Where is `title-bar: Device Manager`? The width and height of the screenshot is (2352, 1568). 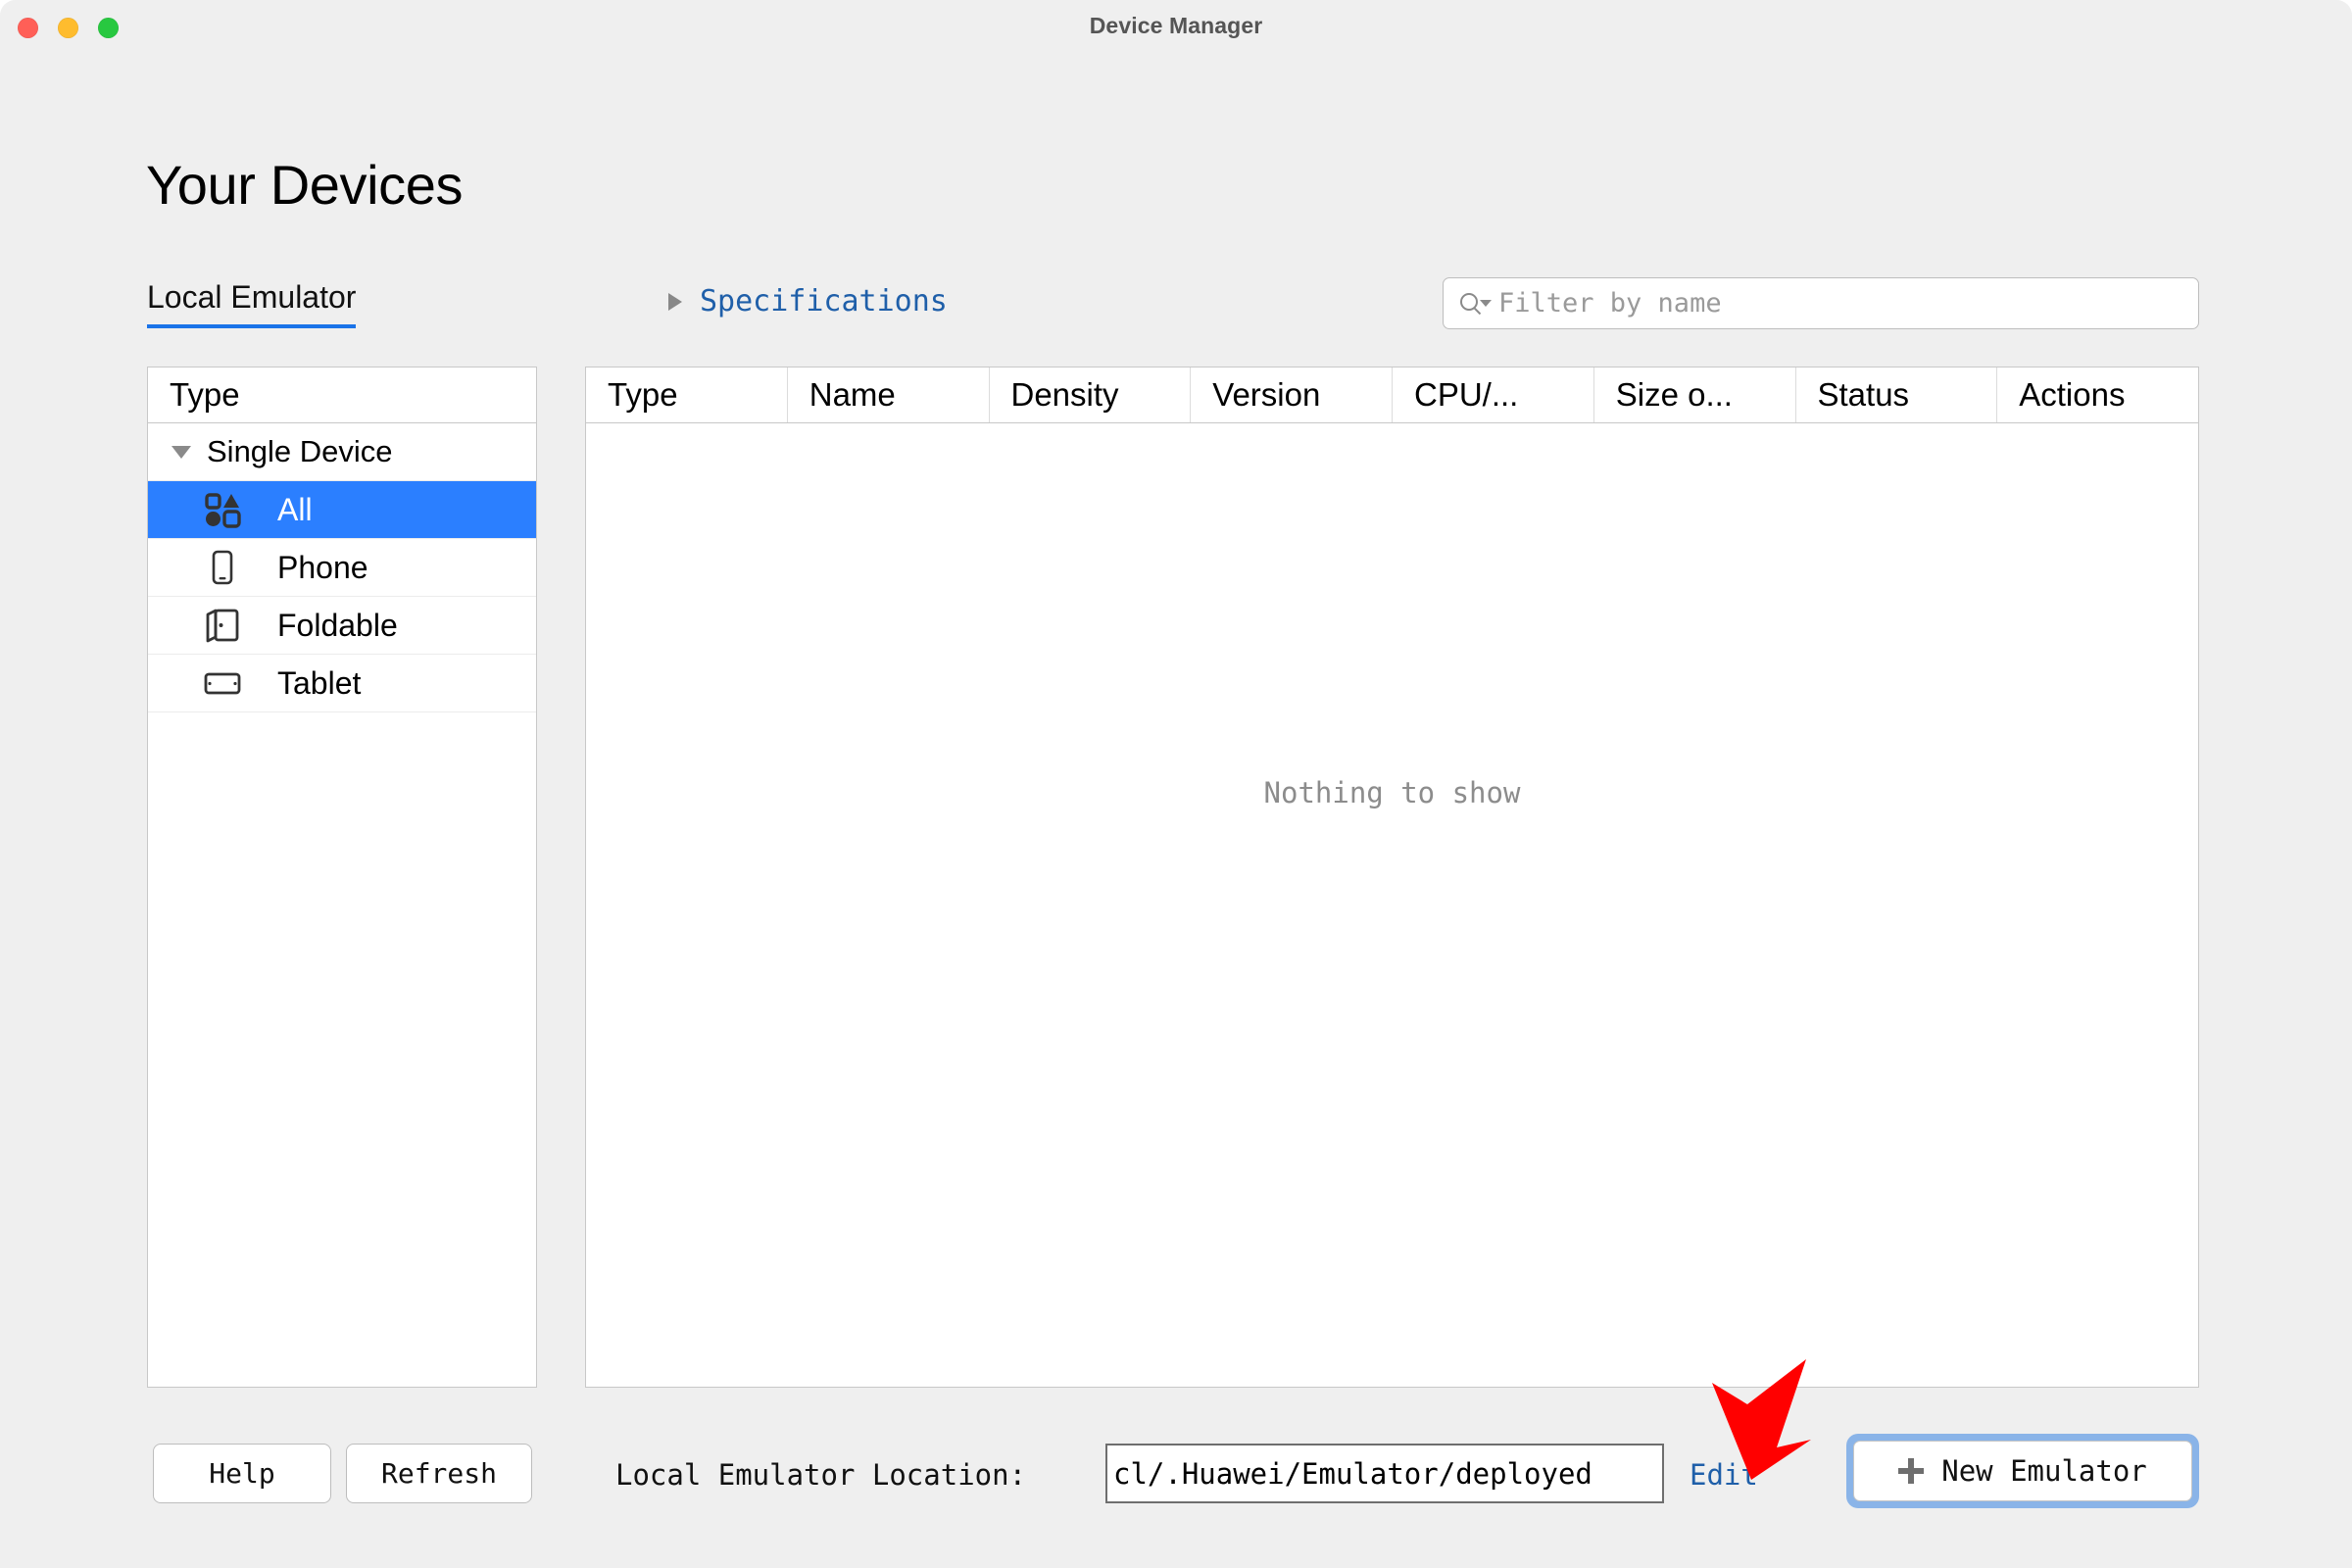 title-bar: Device Manager is located at coordinates (1176, 27).